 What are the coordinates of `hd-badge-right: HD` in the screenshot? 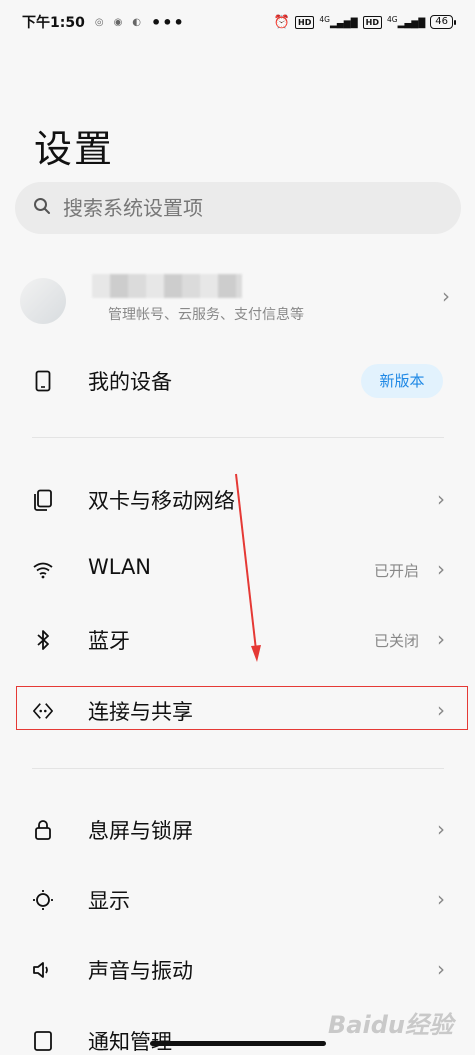 It's located at (372, 22).